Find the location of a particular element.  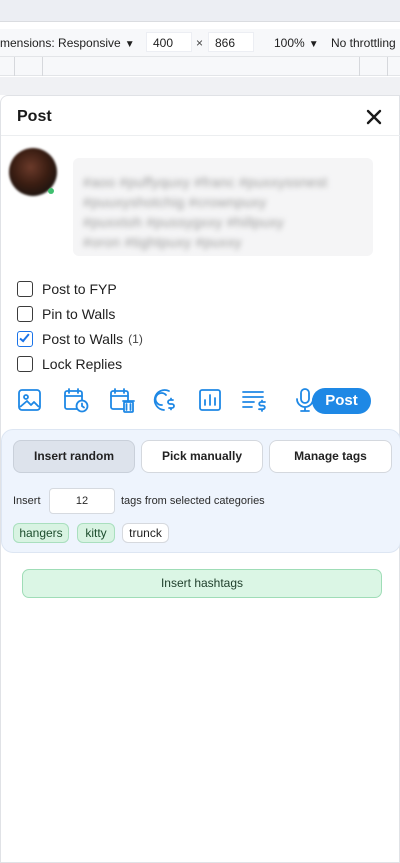

tag-chip-kitty: kitty is located at coordinates (96, 533).